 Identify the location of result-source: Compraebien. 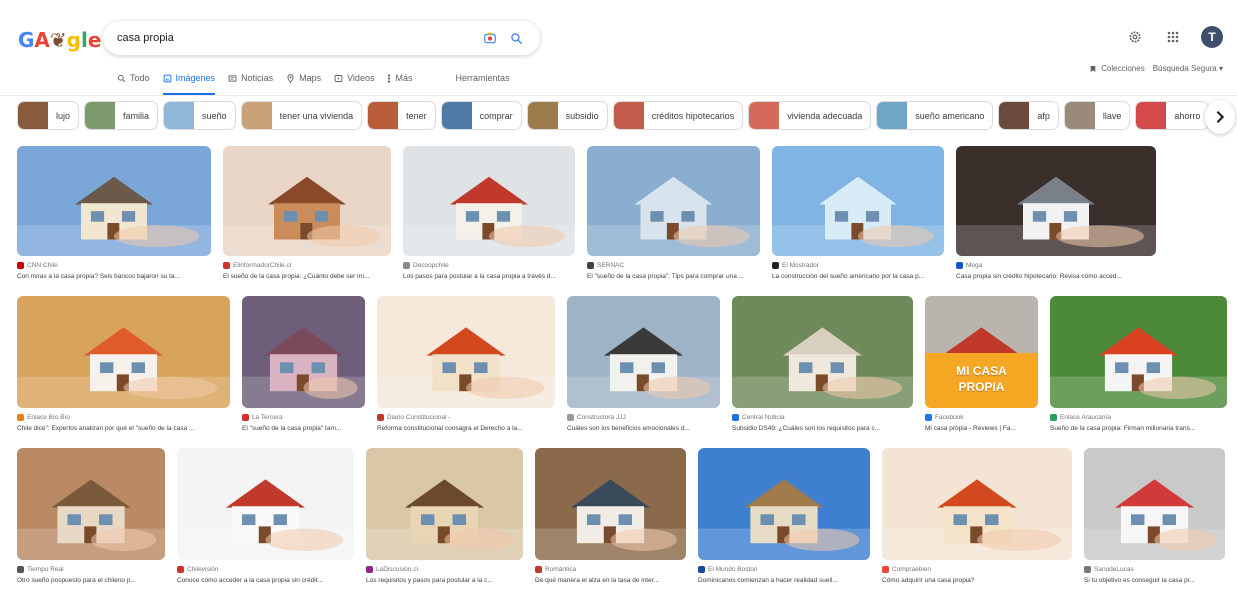
(977, 569).